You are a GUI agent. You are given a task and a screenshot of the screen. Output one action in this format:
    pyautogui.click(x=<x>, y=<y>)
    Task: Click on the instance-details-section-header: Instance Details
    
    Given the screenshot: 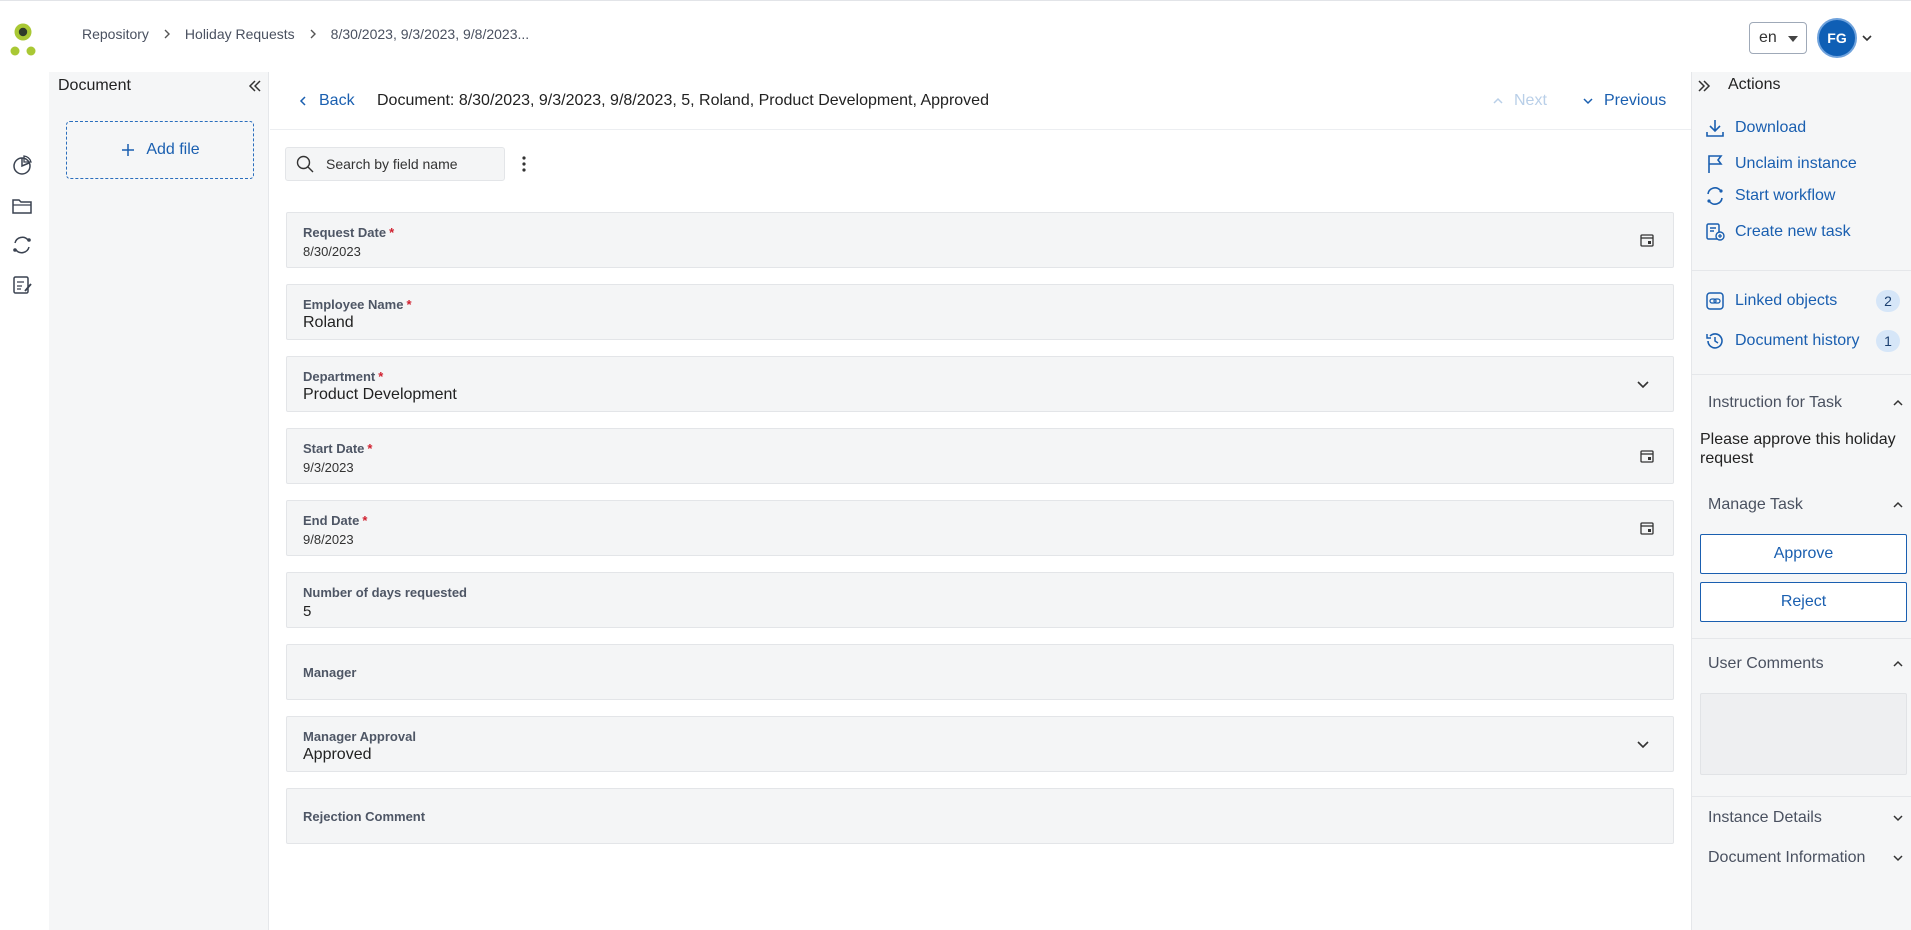 What is the action you would take?
    pyautogui.click(x=1806, y=818)
    